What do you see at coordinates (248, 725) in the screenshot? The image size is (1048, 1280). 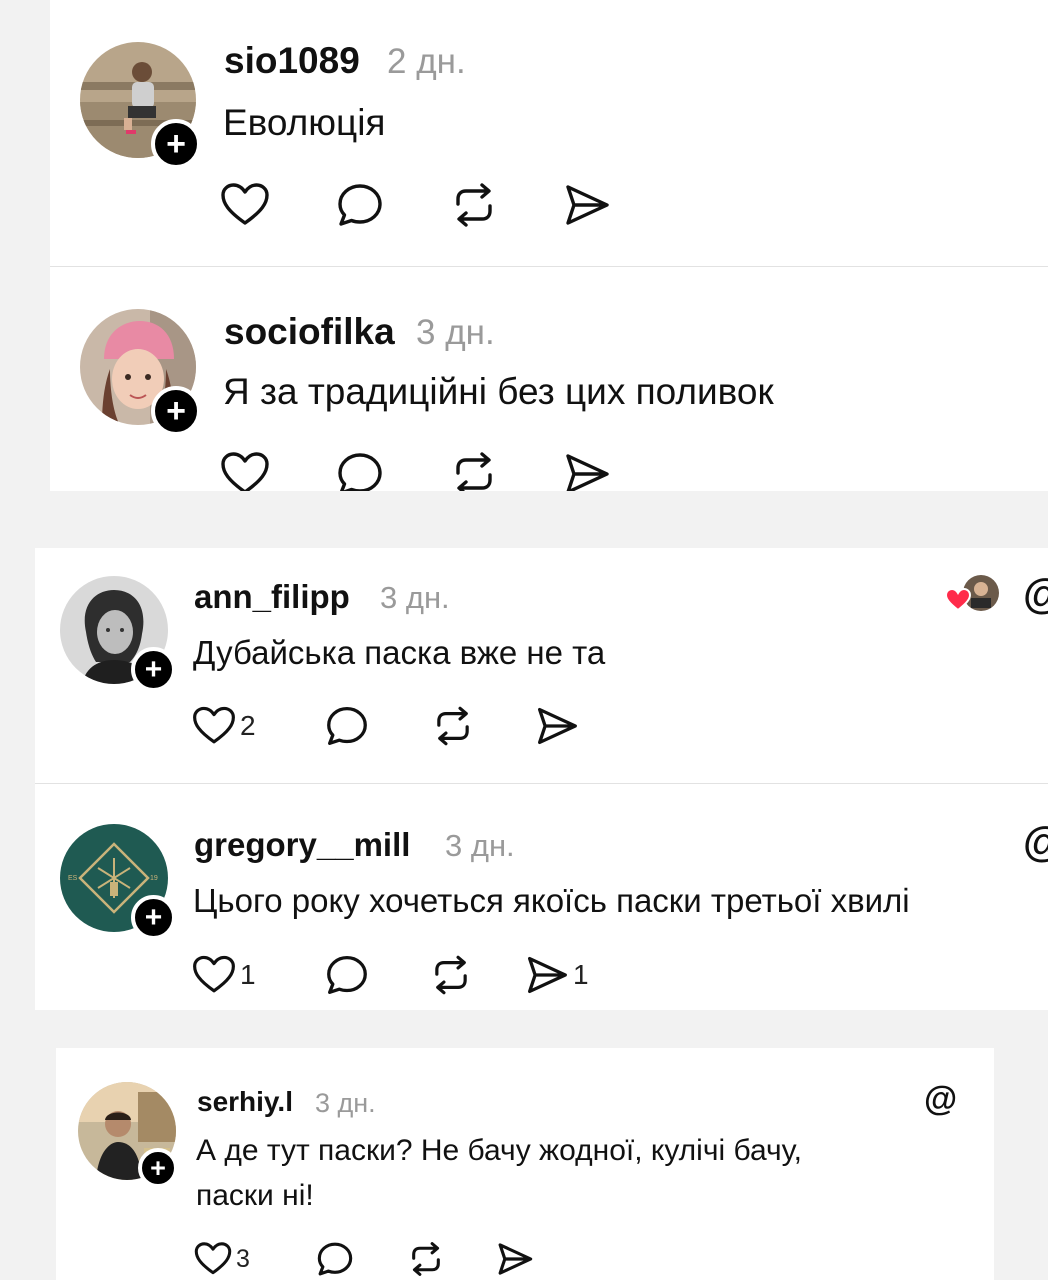 I see `like-count: 2` at bounding box center [248, 725].